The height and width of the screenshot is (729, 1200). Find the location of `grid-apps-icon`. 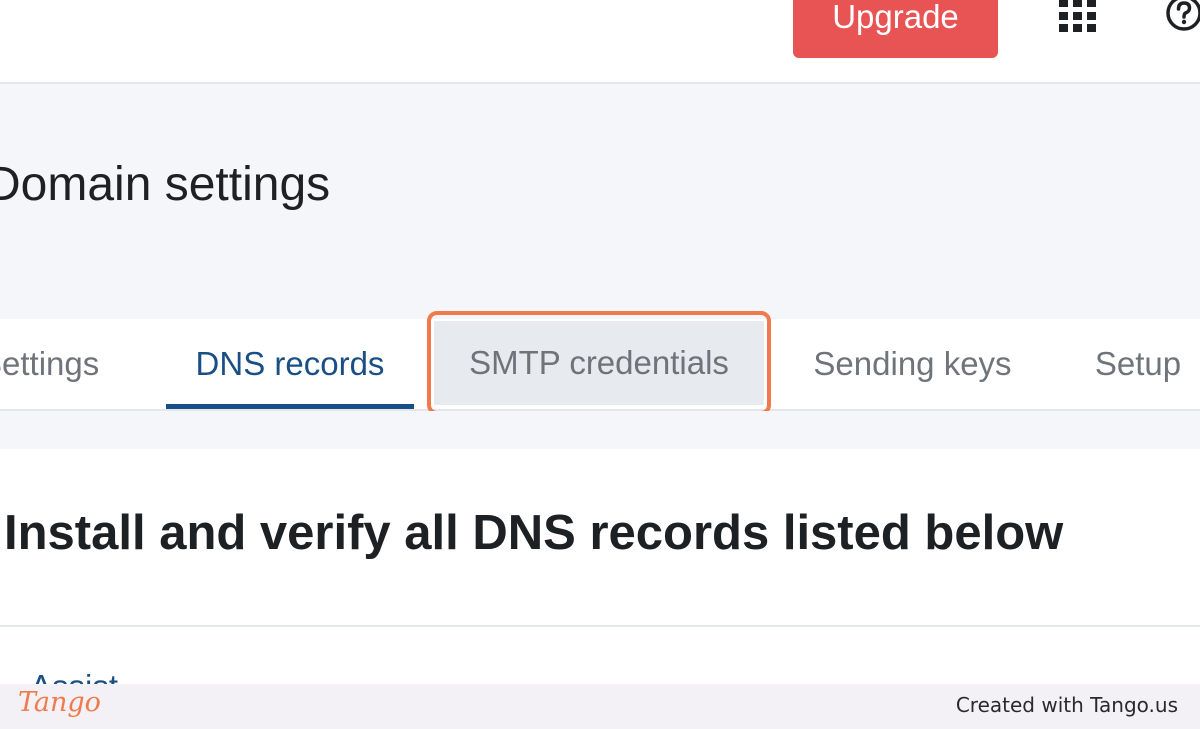

grid-apps-icon is located at coordinates (1078, 17).